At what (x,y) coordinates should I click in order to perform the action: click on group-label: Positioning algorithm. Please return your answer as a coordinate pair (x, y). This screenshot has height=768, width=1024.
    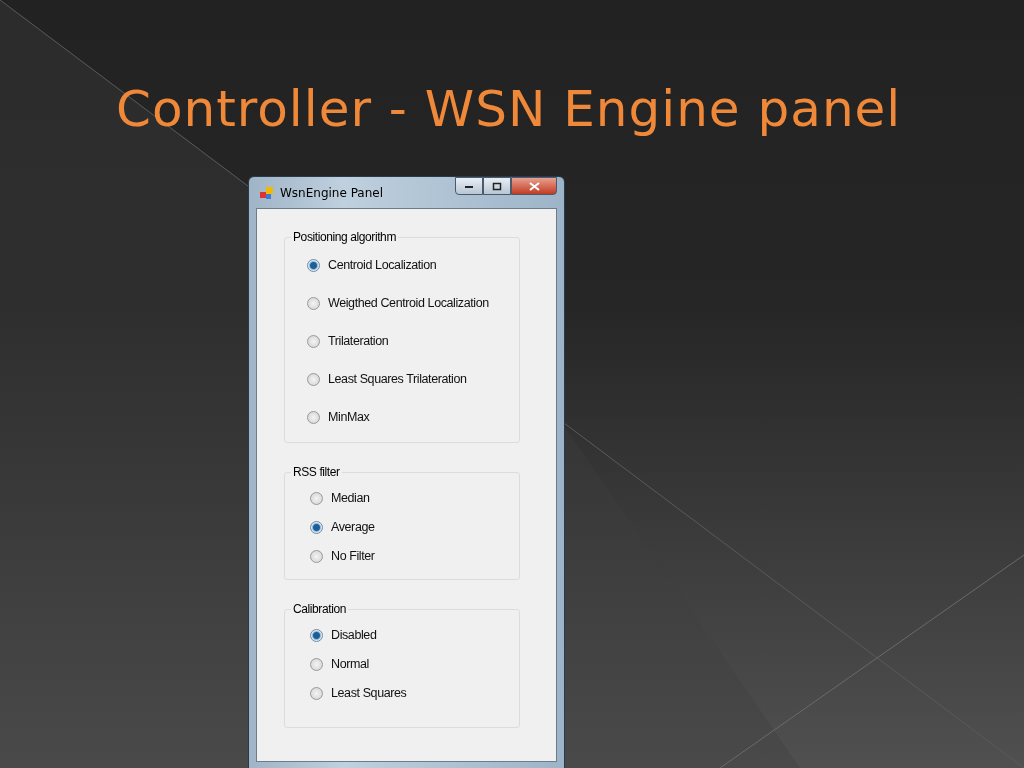
    Looking at the image, I should click on (344, 237).